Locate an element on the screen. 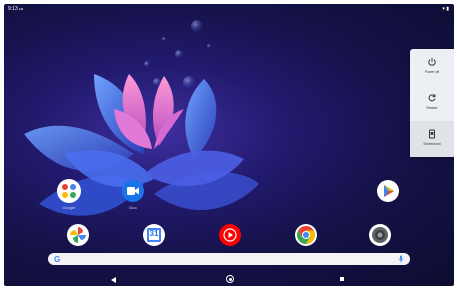 The image size is (457, 289). power-menu: Power off Restart Screenshot is located at coordinates (432, 103).